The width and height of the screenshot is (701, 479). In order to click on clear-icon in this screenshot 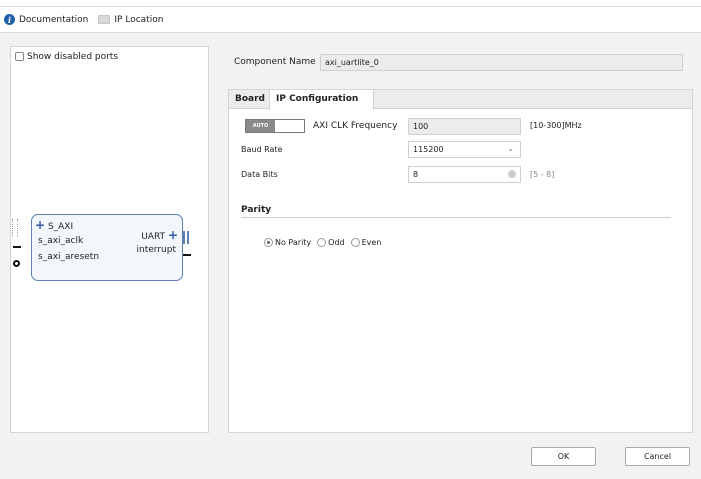, I will do `click(512, 174)`.